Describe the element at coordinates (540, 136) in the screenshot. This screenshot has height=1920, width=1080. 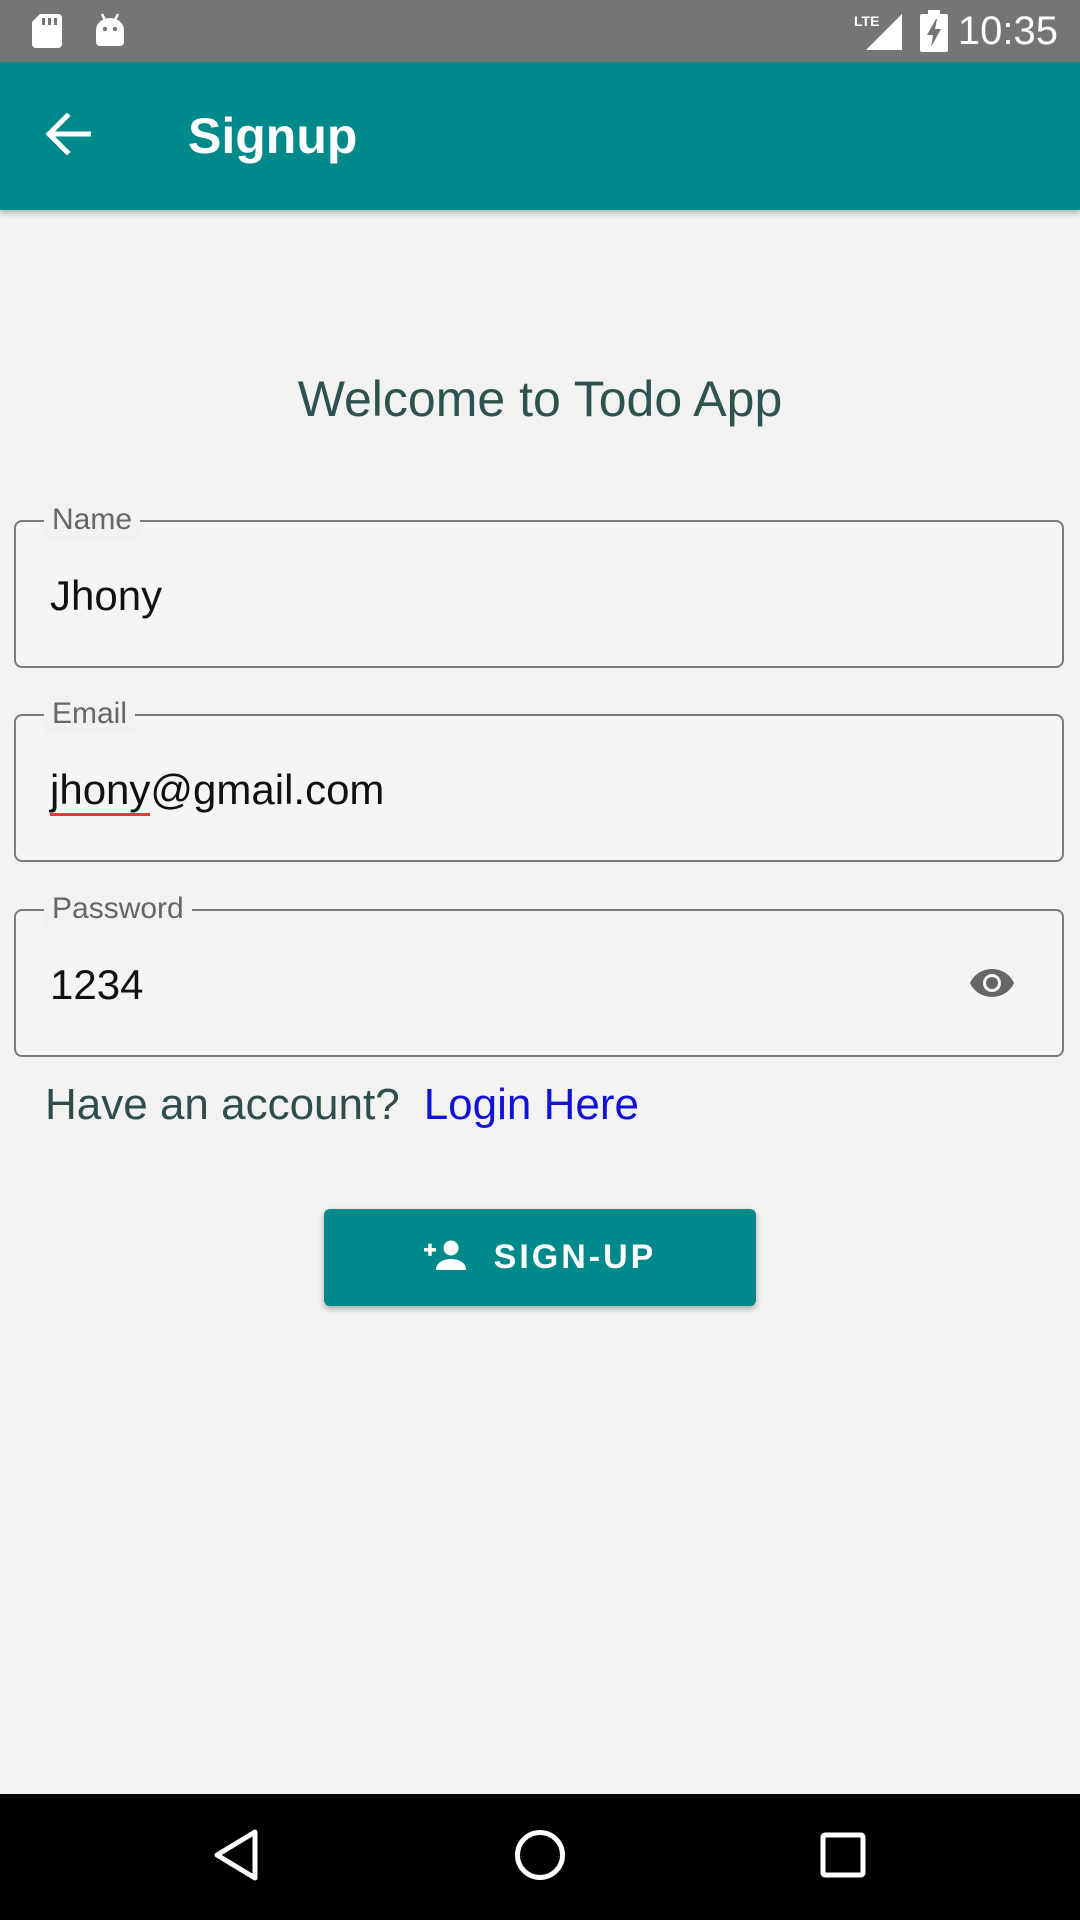
I see `app-bar: Signup` at that location.